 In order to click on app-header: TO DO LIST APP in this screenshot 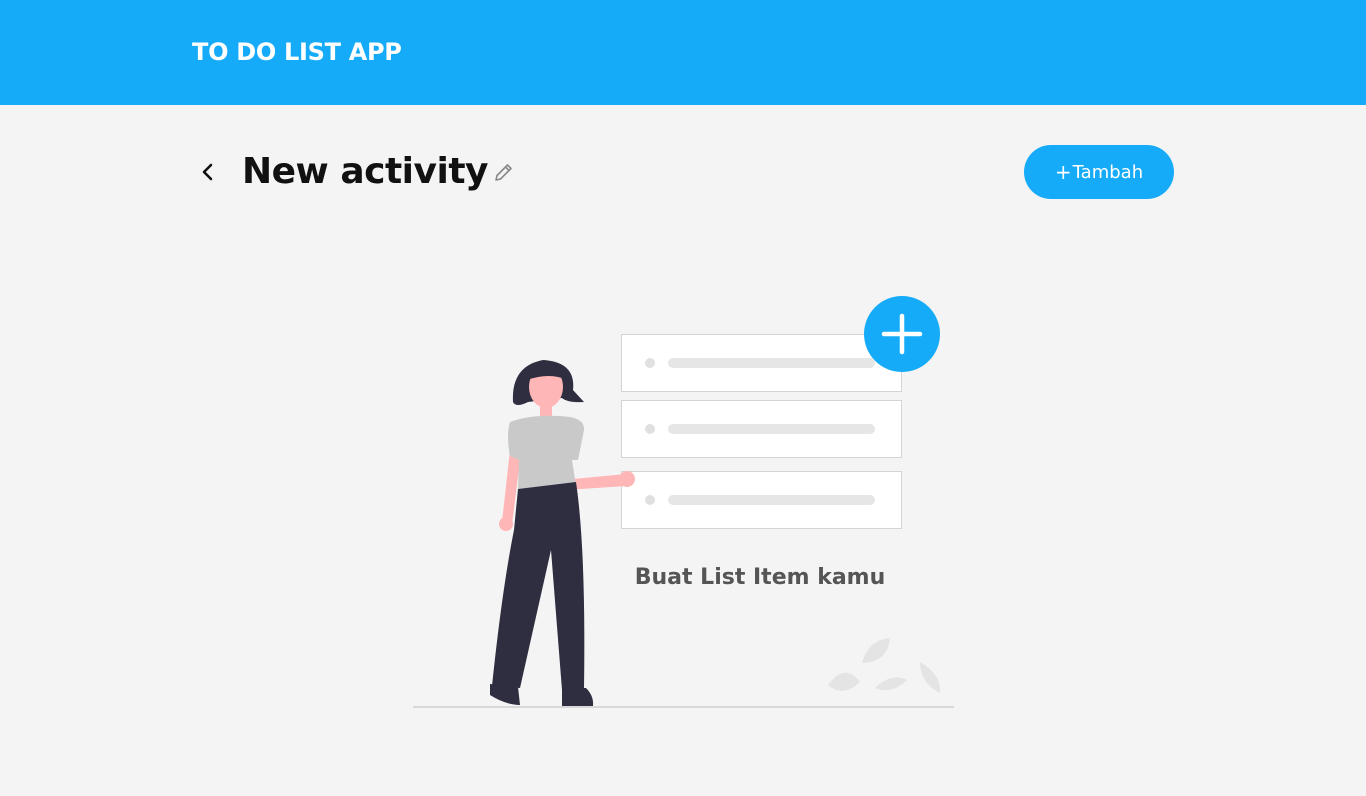, I will do `click(683, 52)`.